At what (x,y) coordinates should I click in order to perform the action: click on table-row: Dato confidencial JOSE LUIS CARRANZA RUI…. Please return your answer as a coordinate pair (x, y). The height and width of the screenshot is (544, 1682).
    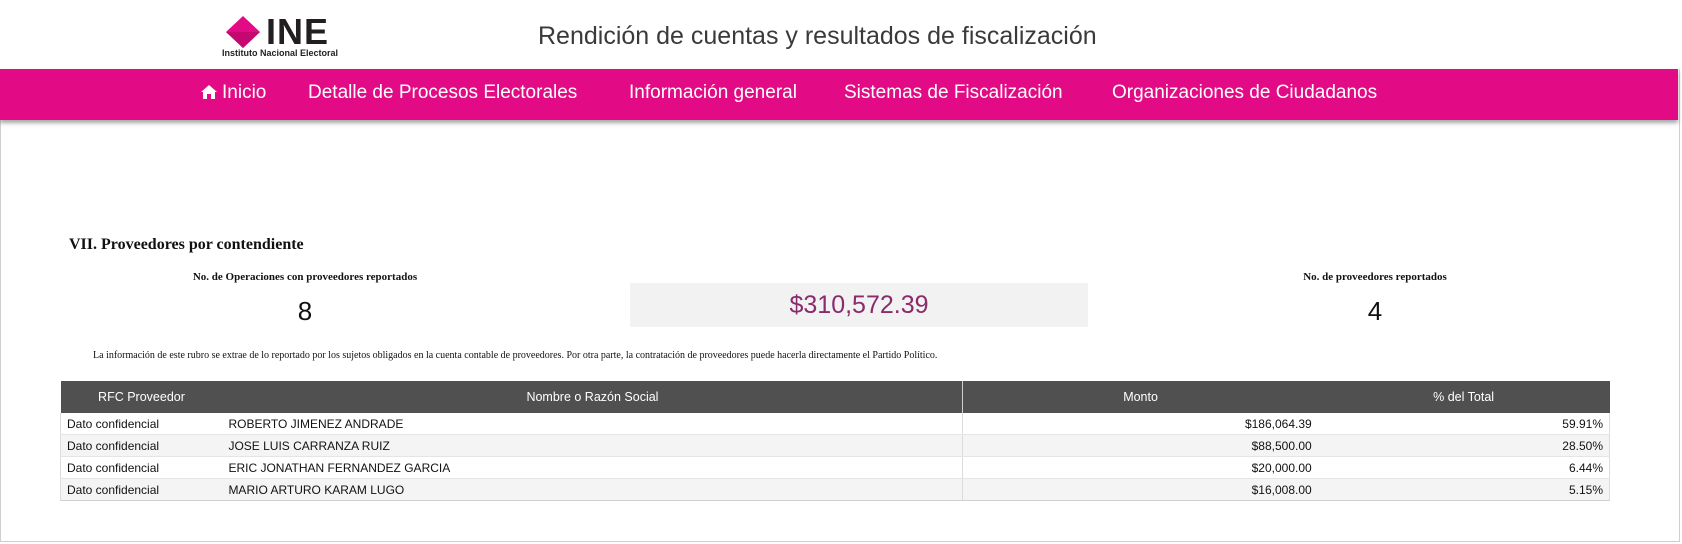
    Looking at the image, I should click on (835, 445).